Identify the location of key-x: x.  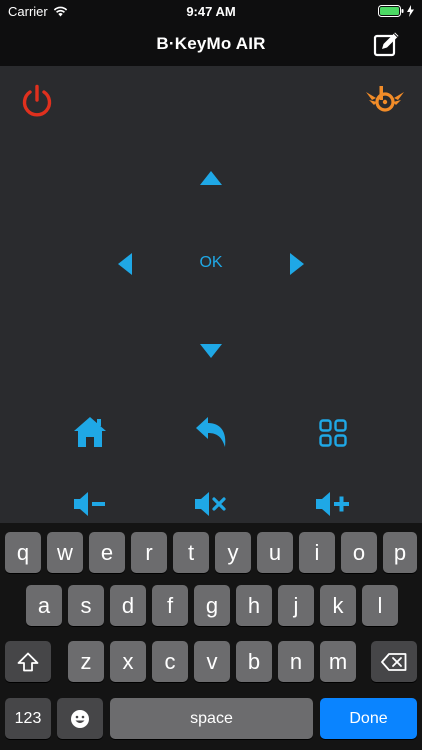
(128, 661).